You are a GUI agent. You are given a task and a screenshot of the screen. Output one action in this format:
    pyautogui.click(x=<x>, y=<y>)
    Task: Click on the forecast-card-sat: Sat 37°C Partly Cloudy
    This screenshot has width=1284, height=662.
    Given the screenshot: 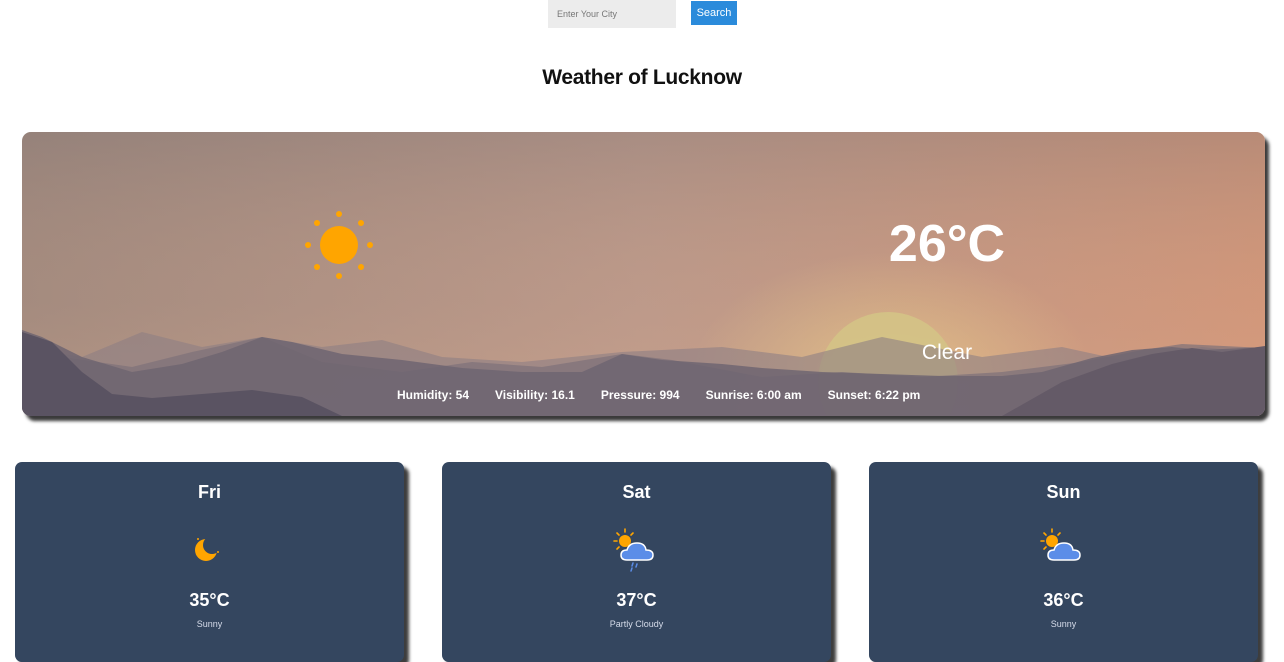 What is the action you would take?
    pyautogui.click(x=636, y=562)
    